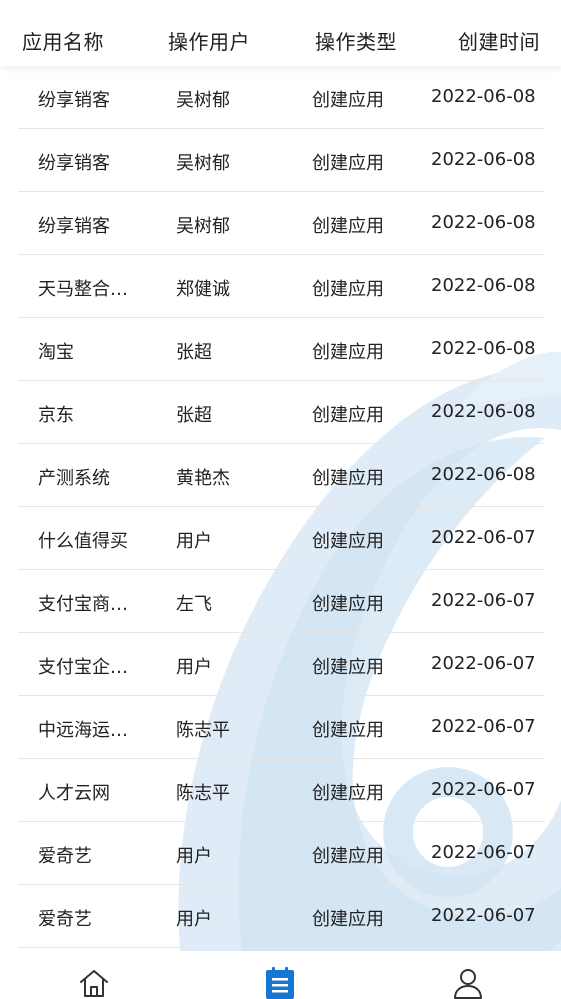  I want to click on cell-operator: 左飞, so click(194, 604).